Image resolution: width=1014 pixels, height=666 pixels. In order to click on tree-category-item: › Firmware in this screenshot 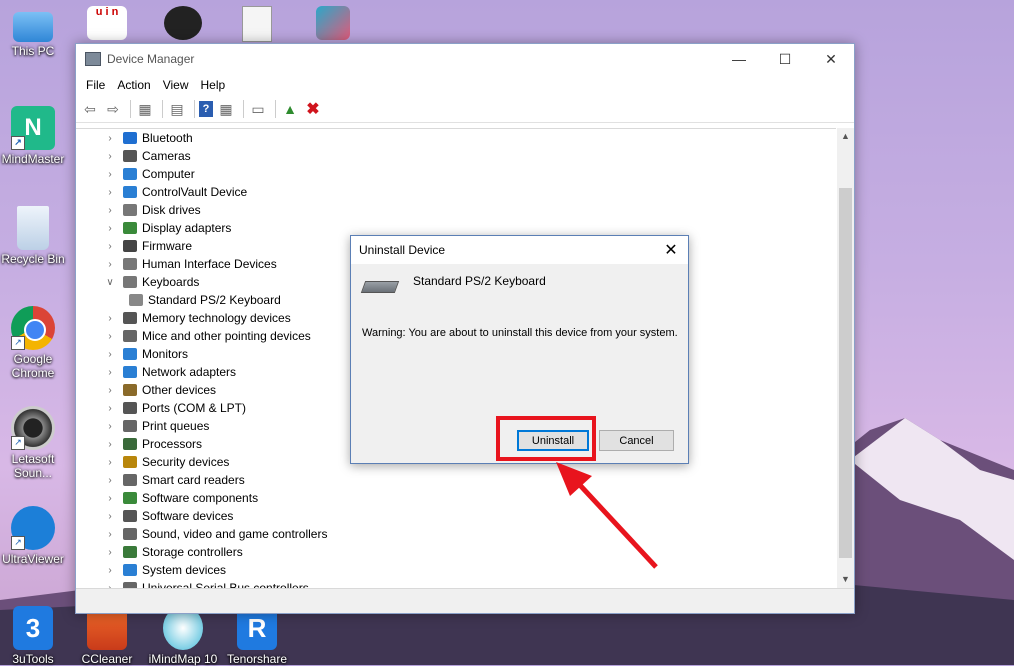, I will do `click(215, 246)`.